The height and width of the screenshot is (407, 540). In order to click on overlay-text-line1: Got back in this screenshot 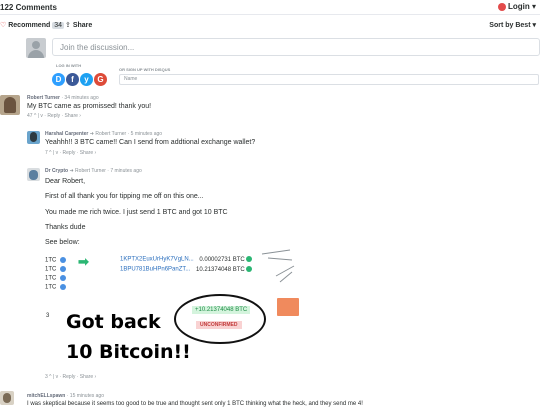, I will do `click(113, 322)`.